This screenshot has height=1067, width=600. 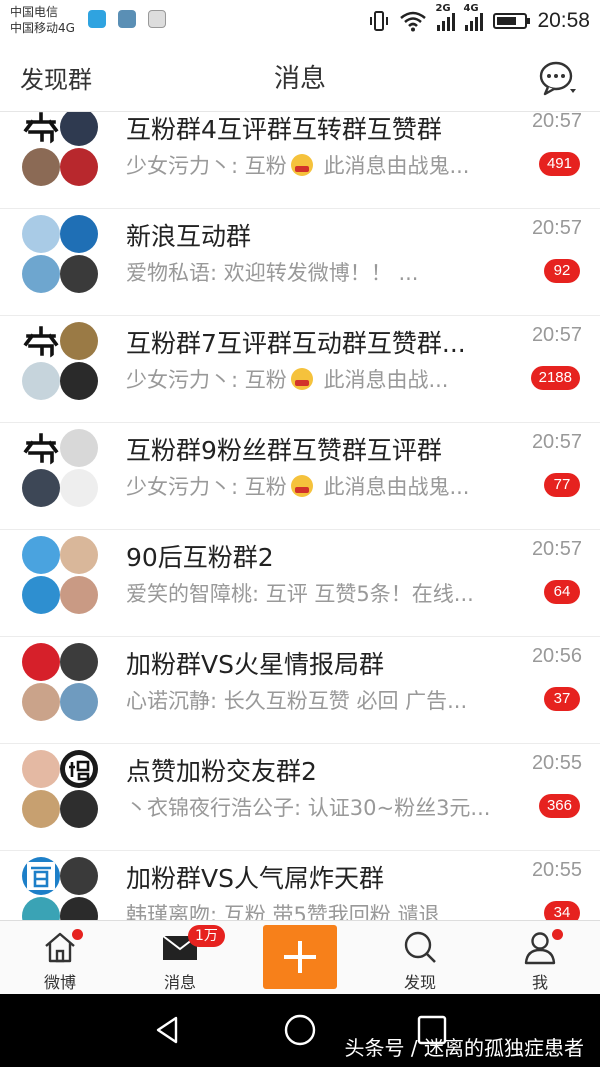 What do you see at coordinates (539, 982) in the screenshot?
I see `tab-me-label: 我` at bounding box center [539, 982].